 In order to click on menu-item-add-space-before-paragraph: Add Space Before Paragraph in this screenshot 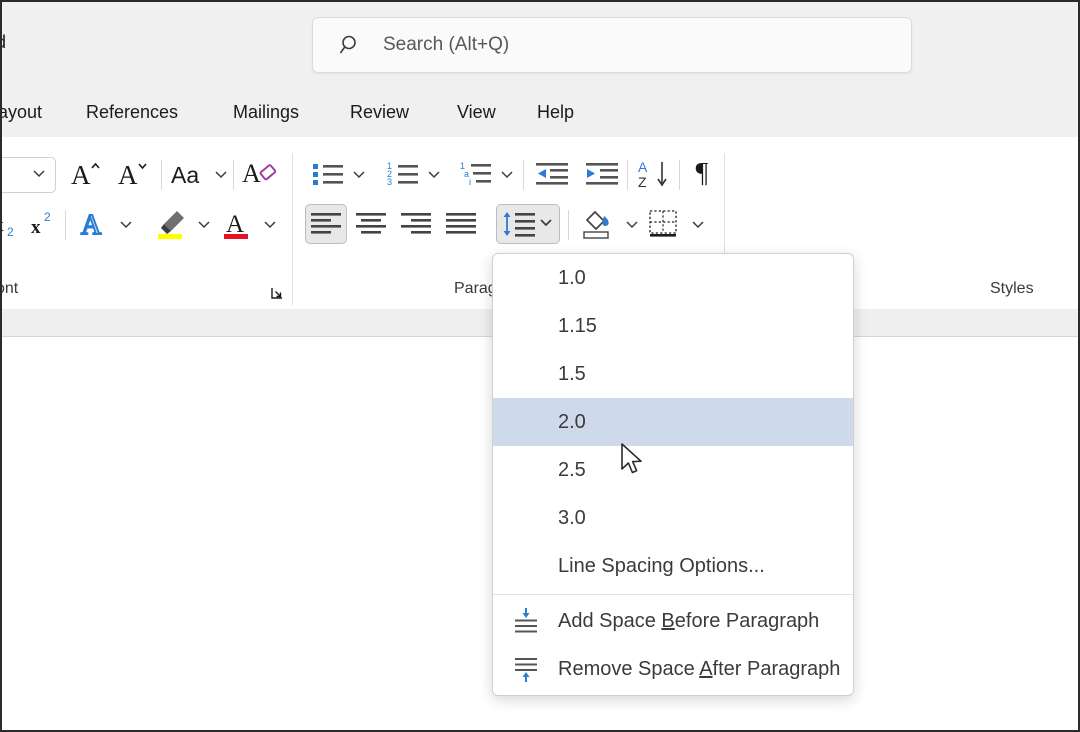, I will do `click(673, 621)`.